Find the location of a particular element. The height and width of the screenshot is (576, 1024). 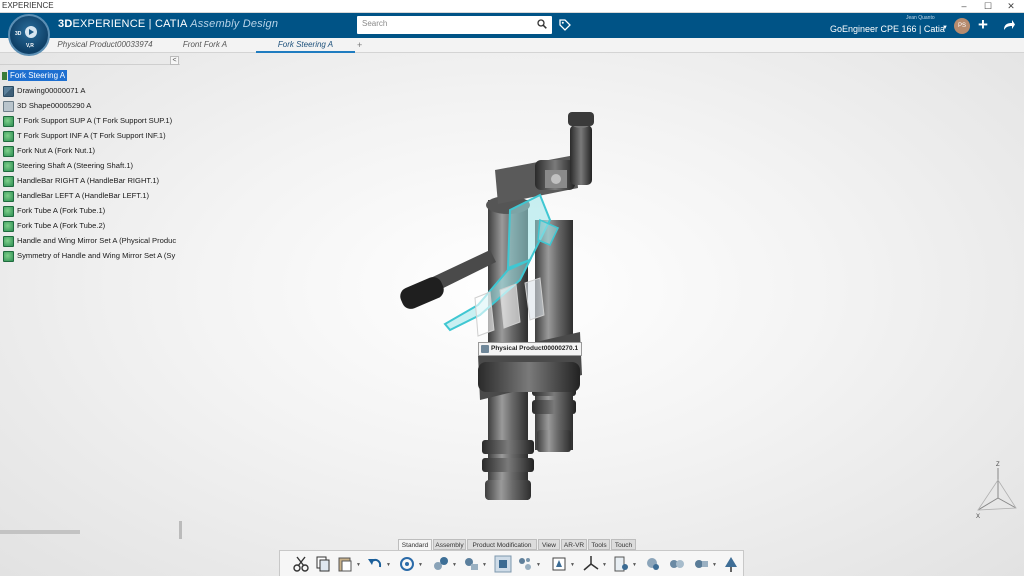

engineering-connection-icon is located at coordinates (471, 564).